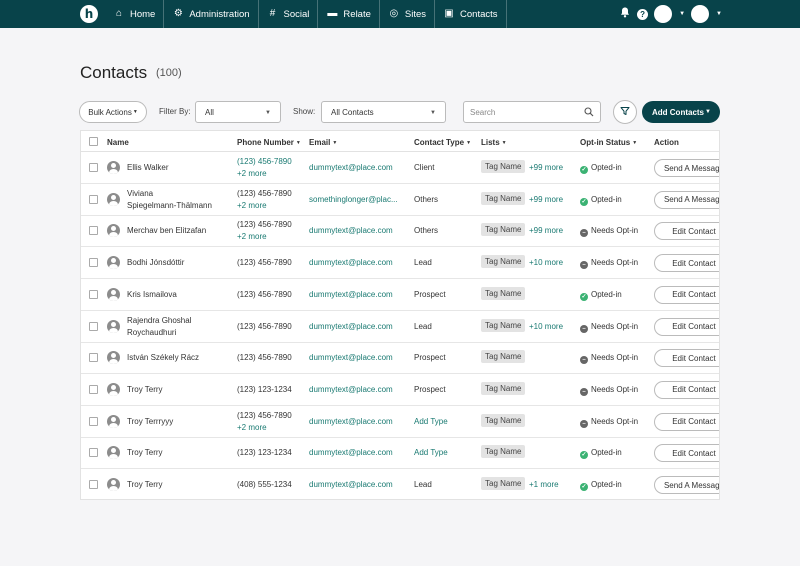  Describe the element at coordinates (210, 14) in the screenshot. I see `nav-item-administration: ⚙ Administration` at that location.